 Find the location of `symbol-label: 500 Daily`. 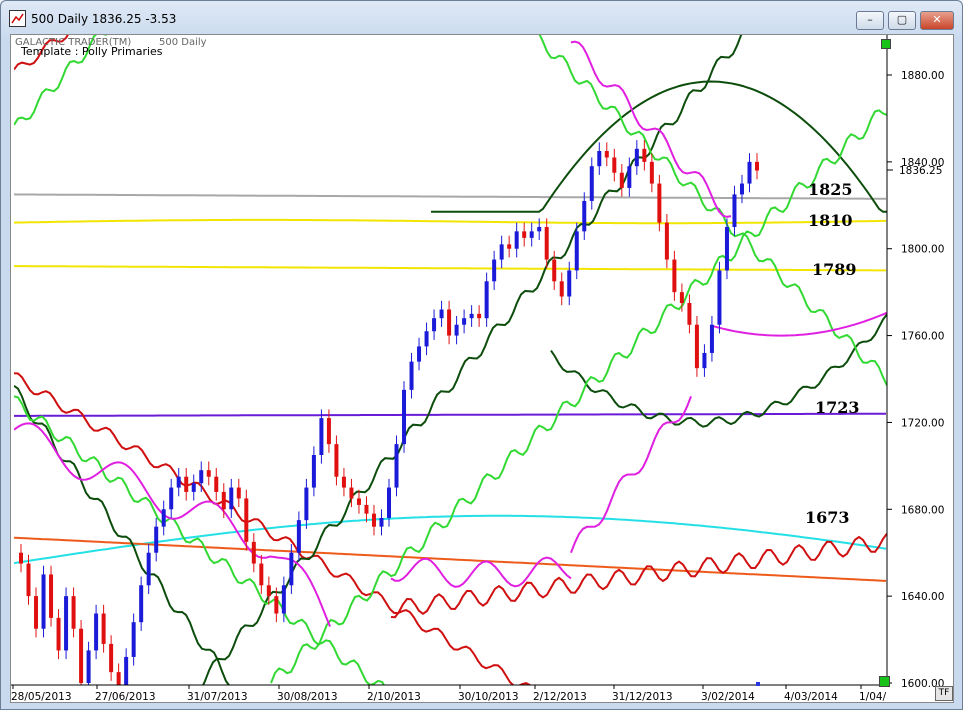

symbol-label: 500 Daily is located at coordinates (183, 42).